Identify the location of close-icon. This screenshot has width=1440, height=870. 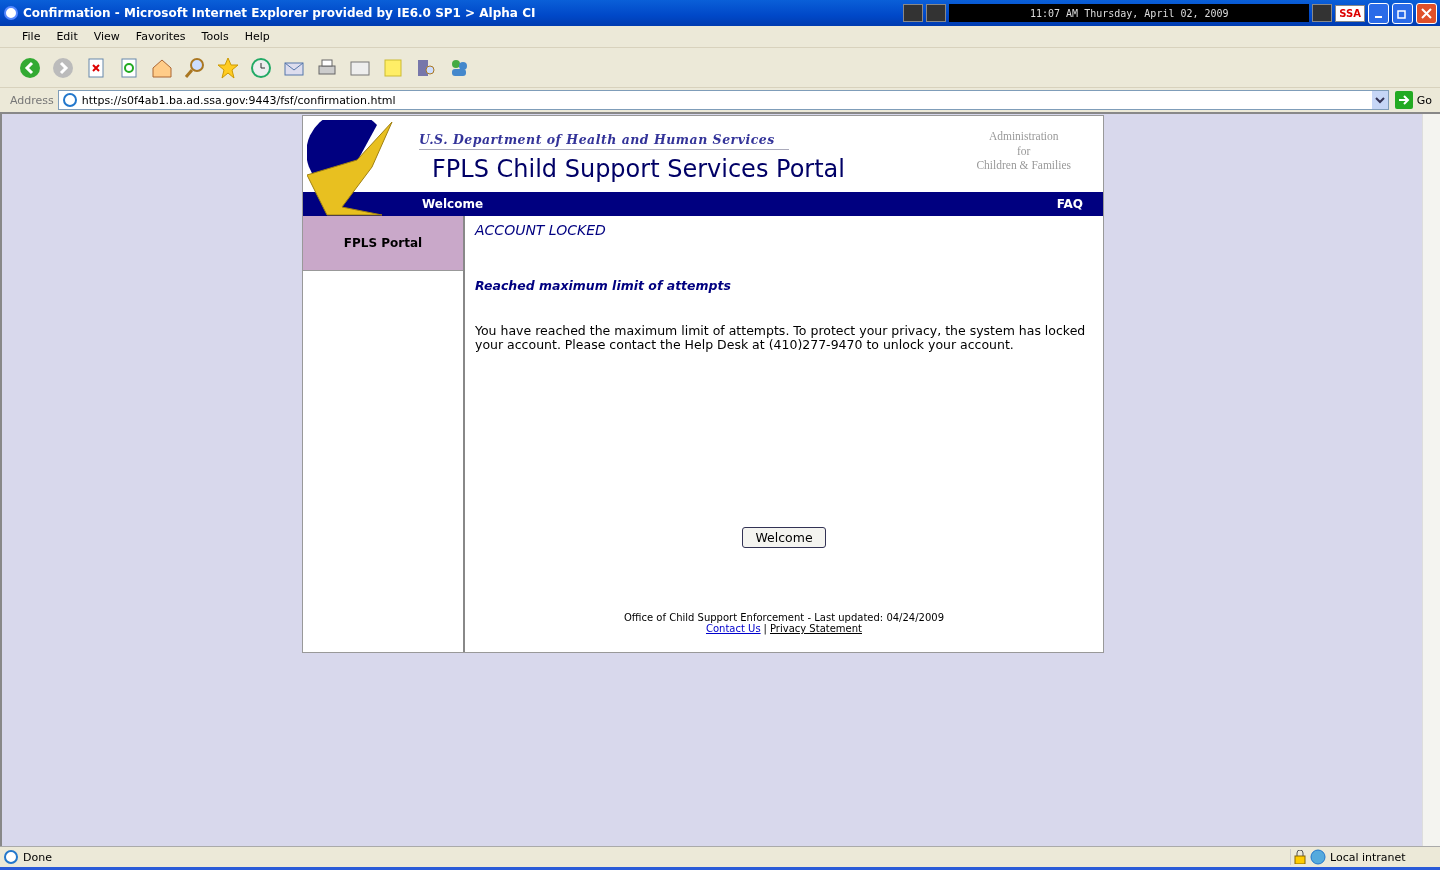
(1426, 13).